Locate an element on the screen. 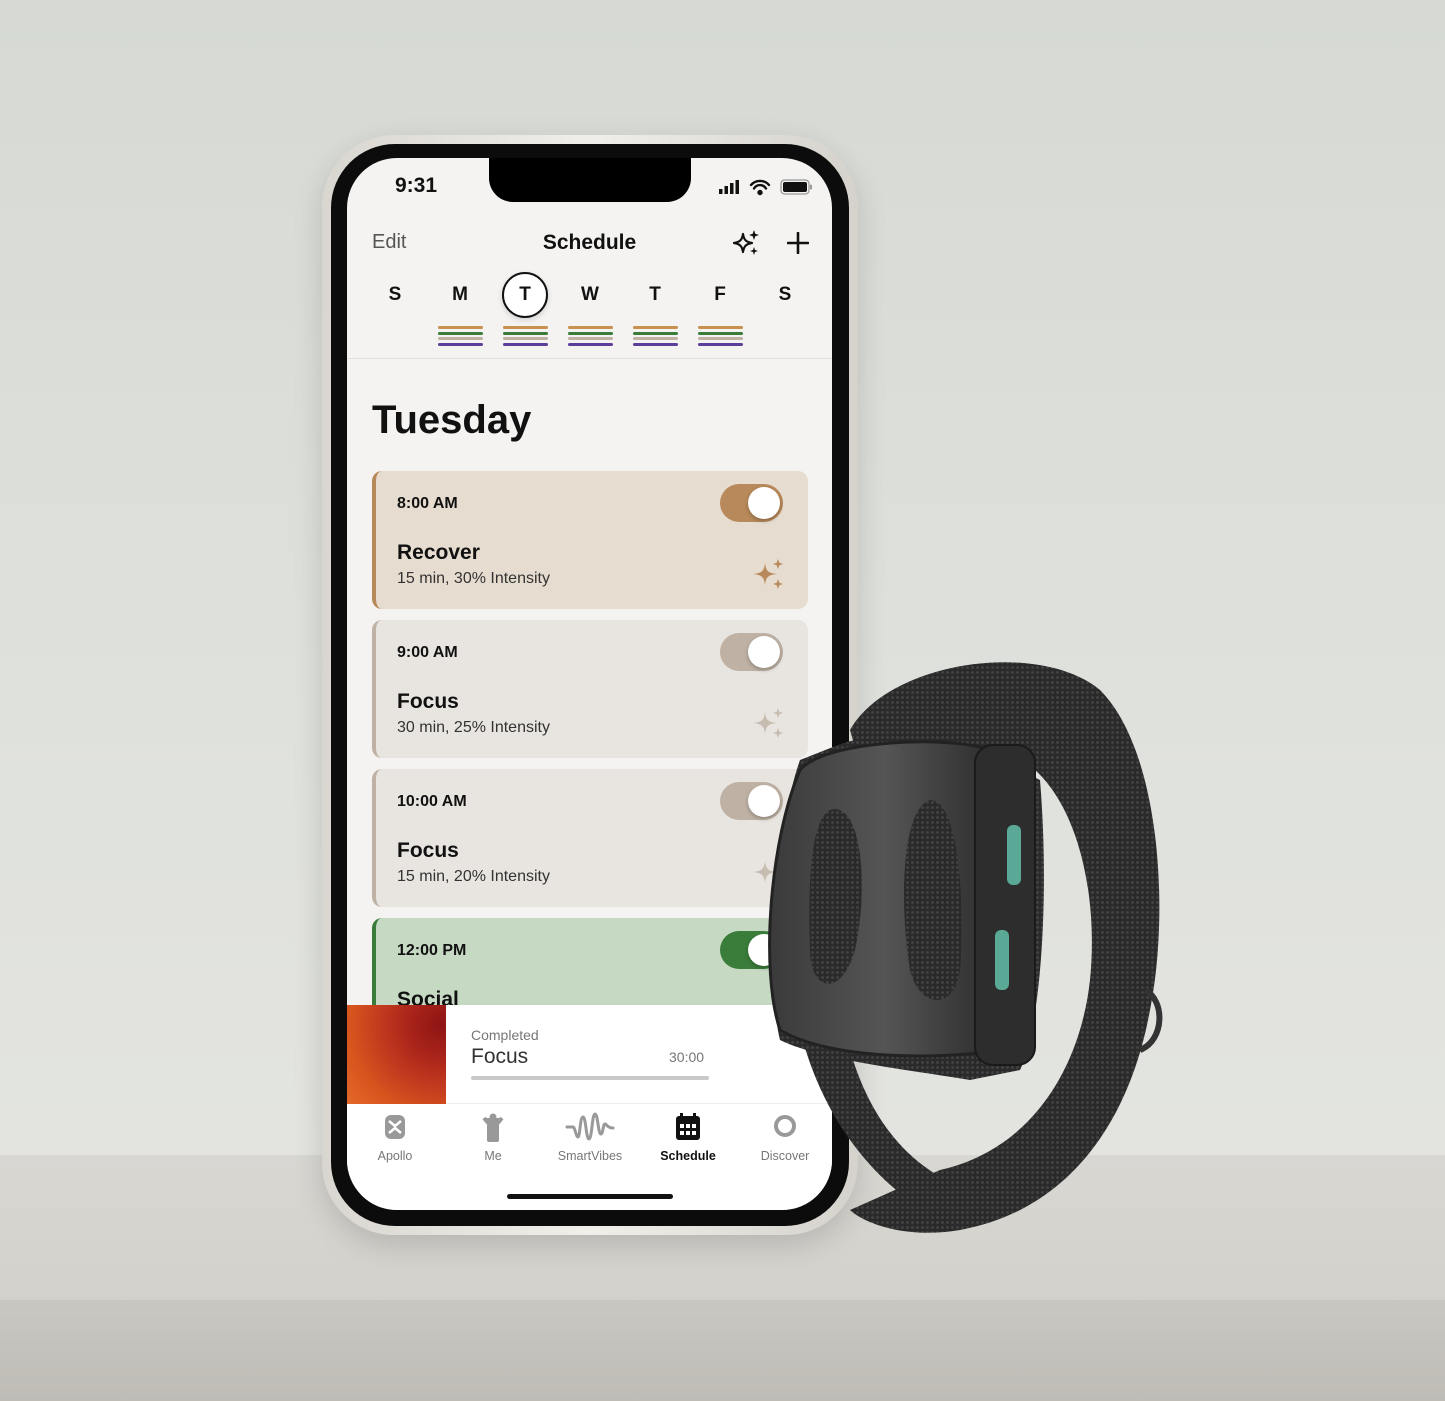 This screenshot has height=1401, width=1445. session-details: 30 min, 25% Intensity is located at coordinates (473, 727).